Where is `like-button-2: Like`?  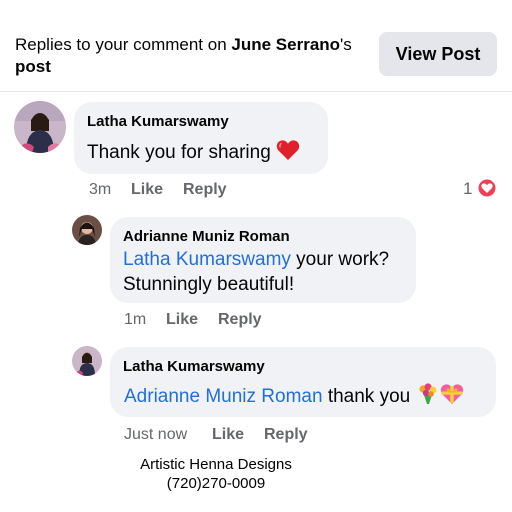 like-button-2: Like is located at coordinates (182, 320).